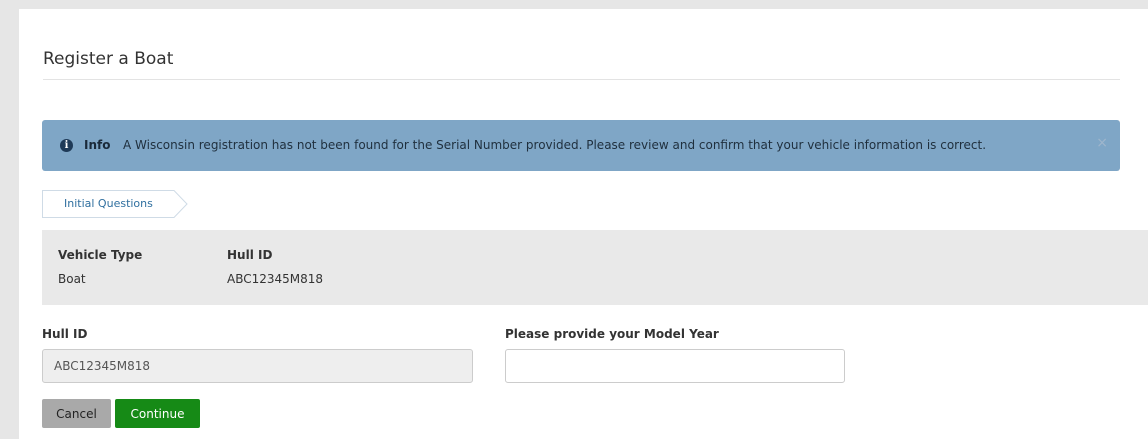 The height and width of the screenshot is (439, 1148). Describe the element at coordinates (250, 255) in the screenshot. I see `summary-hull-id-label: Hull ID` at that location.